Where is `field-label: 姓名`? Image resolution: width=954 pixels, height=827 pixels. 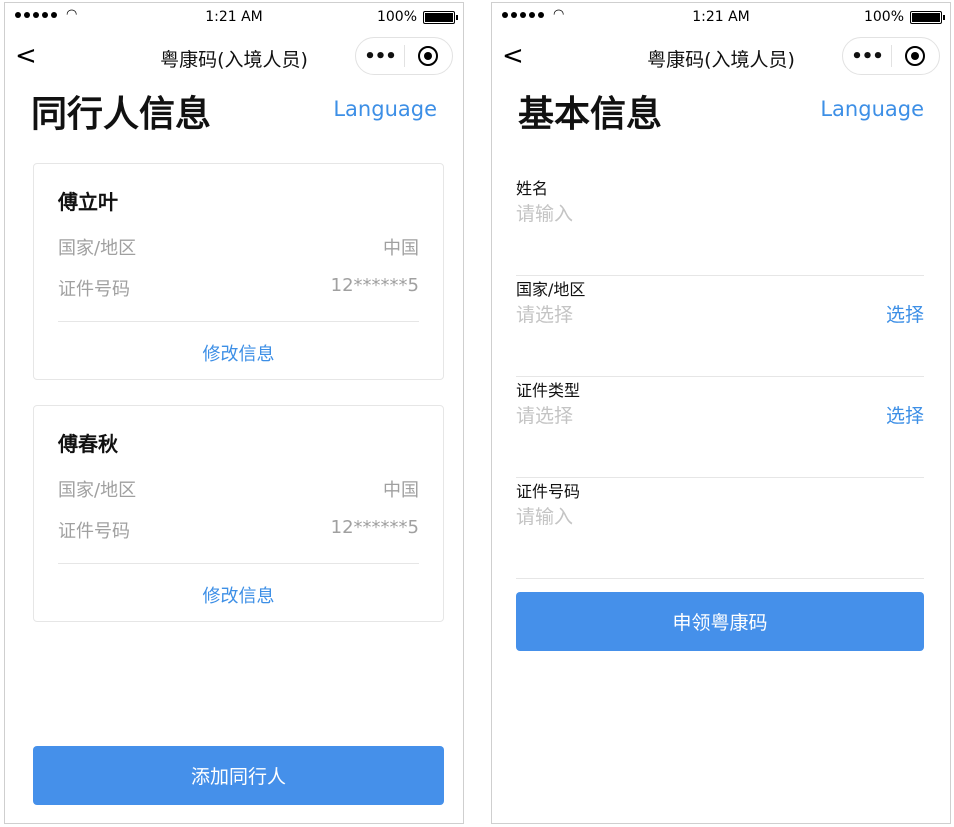 field-label: 姓名 is located at coordinates (532, 188).